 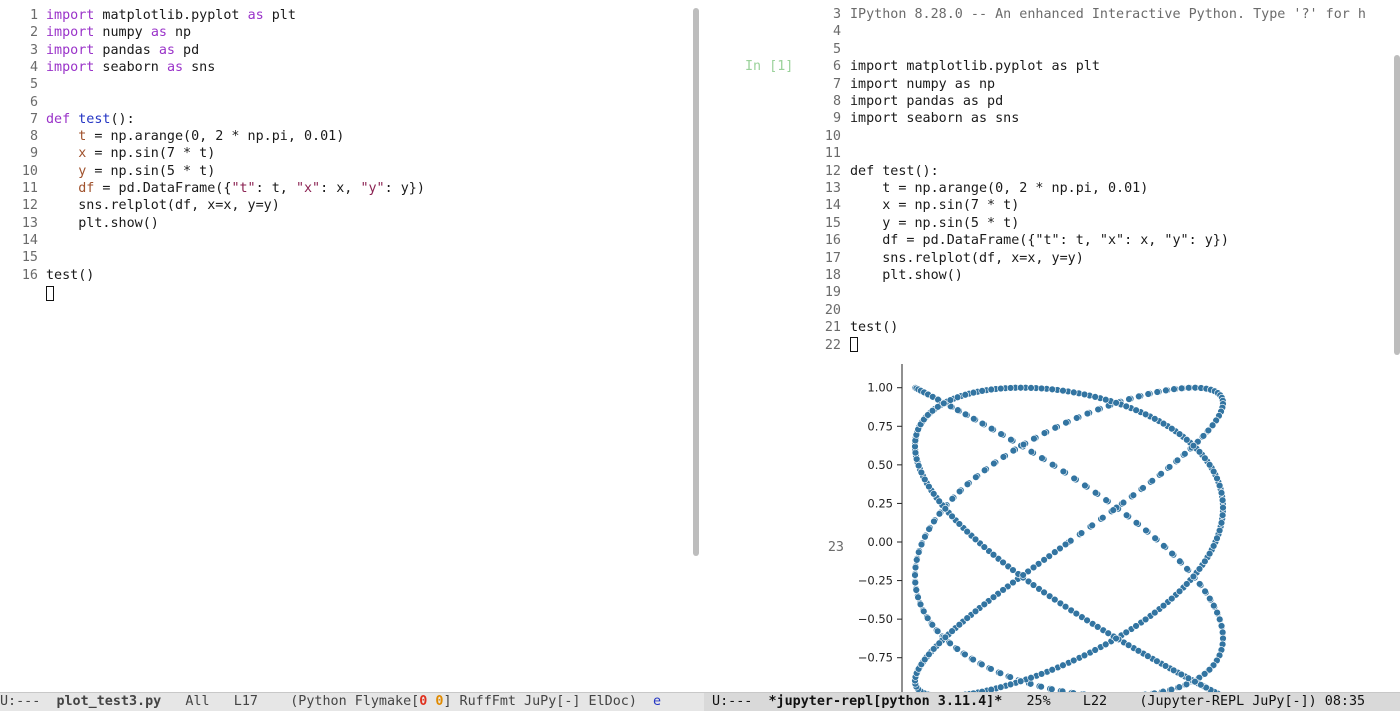 What do you see at coordinates (745, 346) in the screenshot?
I see `window-divider` at bounding box center [745, 346].